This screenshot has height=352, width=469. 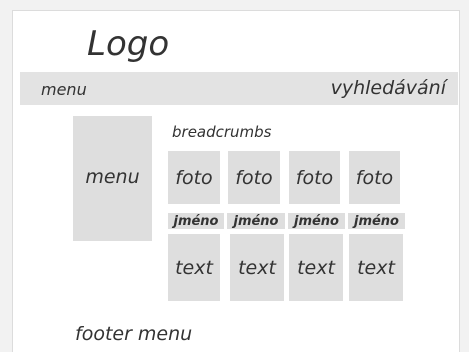 What do you see at coordinates (133, 334) in the screenshot?
I see `footer-menu: footer menu` at bounding box center [133, 334].